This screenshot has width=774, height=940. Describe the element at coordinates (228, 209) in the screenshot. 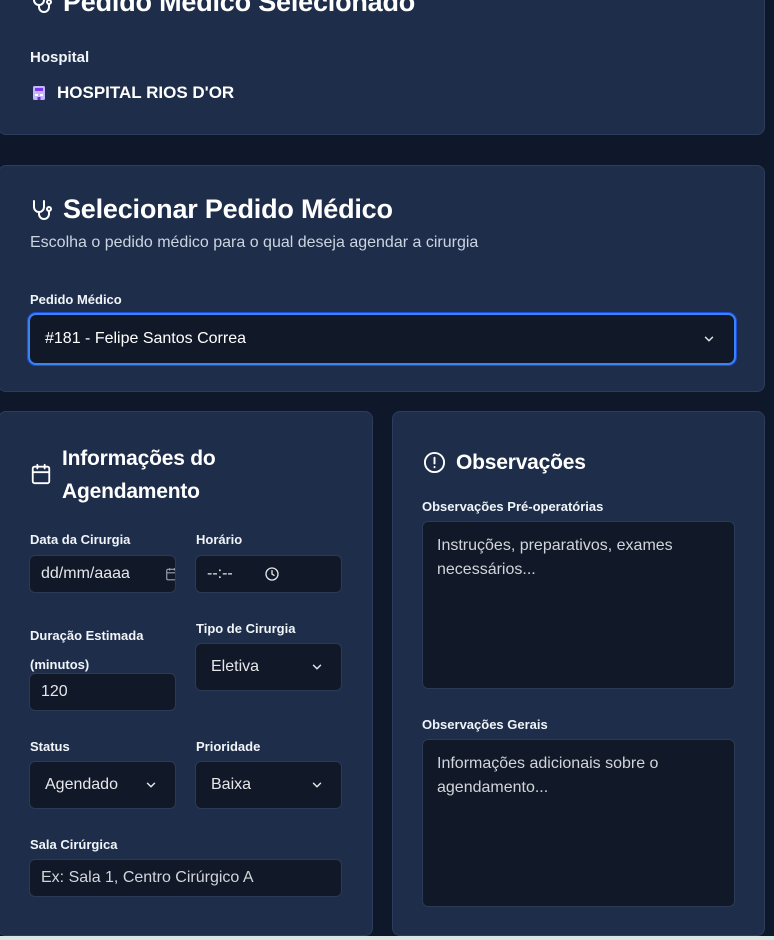

I see `select-order-title: Selecionar Pedido Médico` at that location.